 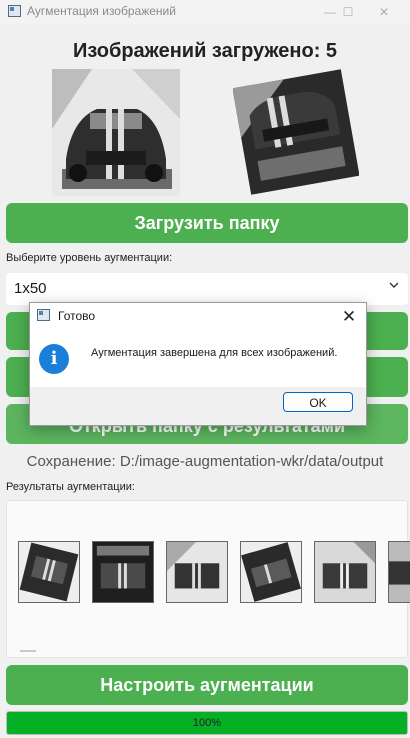 What do you see at coordinates (205, 12) in the screenshot?
I see `window-titlebar: Аугментация изображений — ☐ ✕` at bounding box center [205, 12].